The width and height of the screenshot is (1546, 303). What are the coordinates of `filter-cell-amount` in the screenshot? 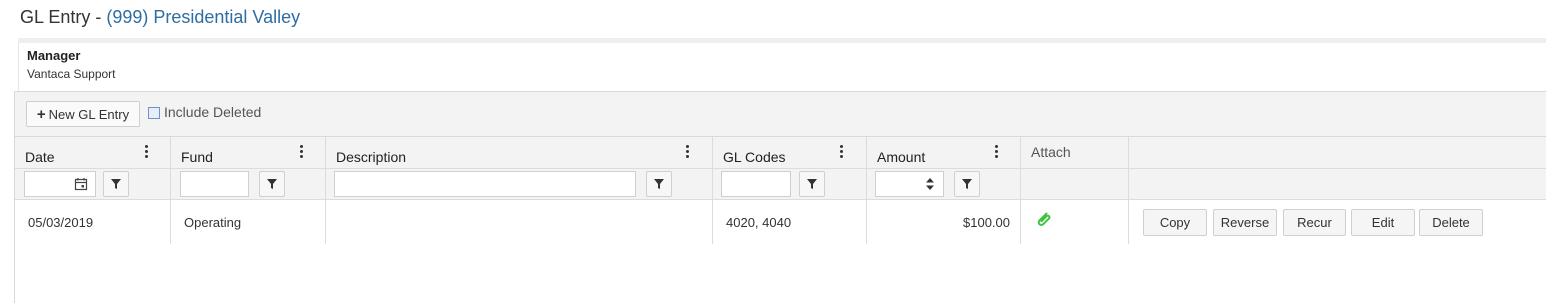 It's located at (944, 184).